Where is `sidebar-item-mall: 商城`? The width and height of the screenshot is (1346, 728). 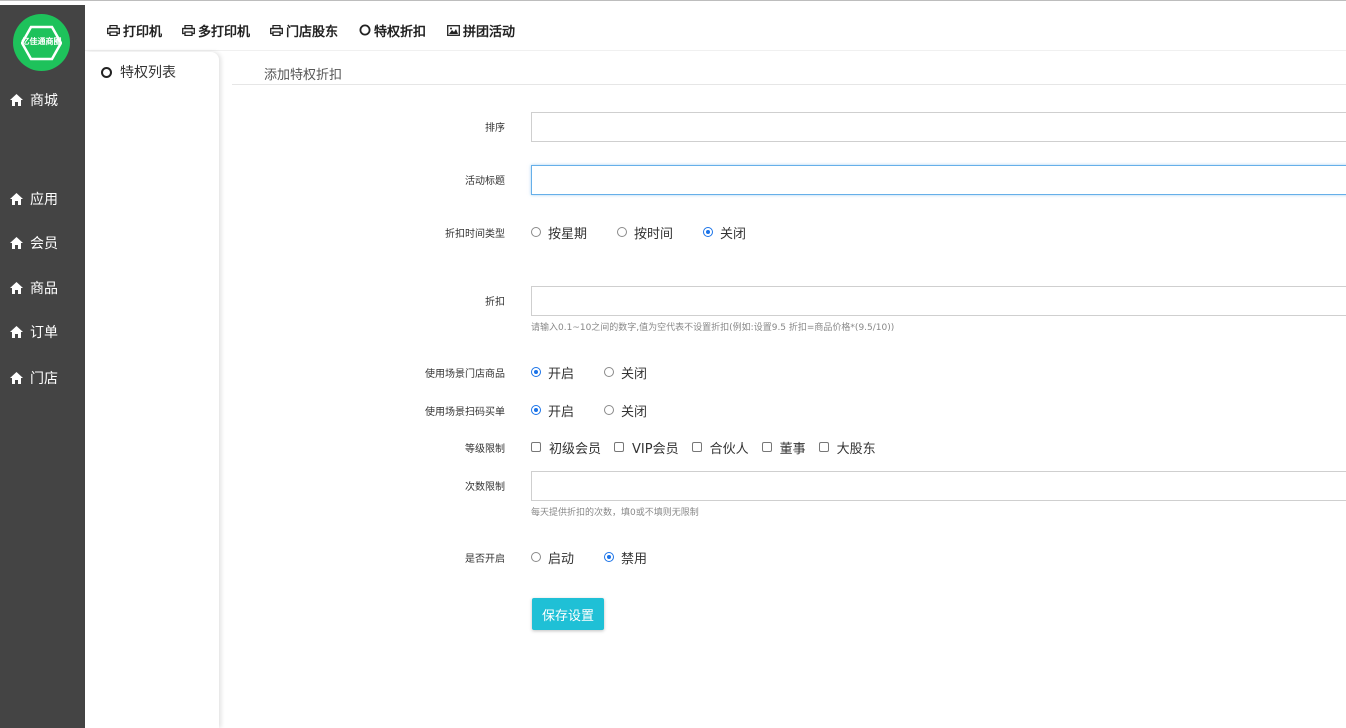 sidebar-item-mall: 商城 is located at coordinates (34, 100).